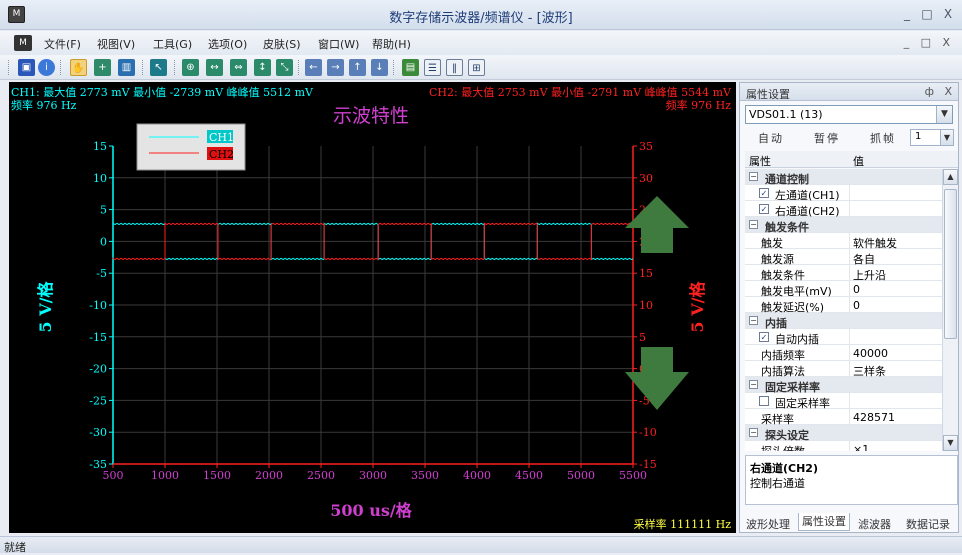 The height and width of the screenshot is (555, 962). What do you see at coordinates (843, 241) in the screenshot?
I see `property-row: 触发 软件触发` at bounding box center [843, 241].